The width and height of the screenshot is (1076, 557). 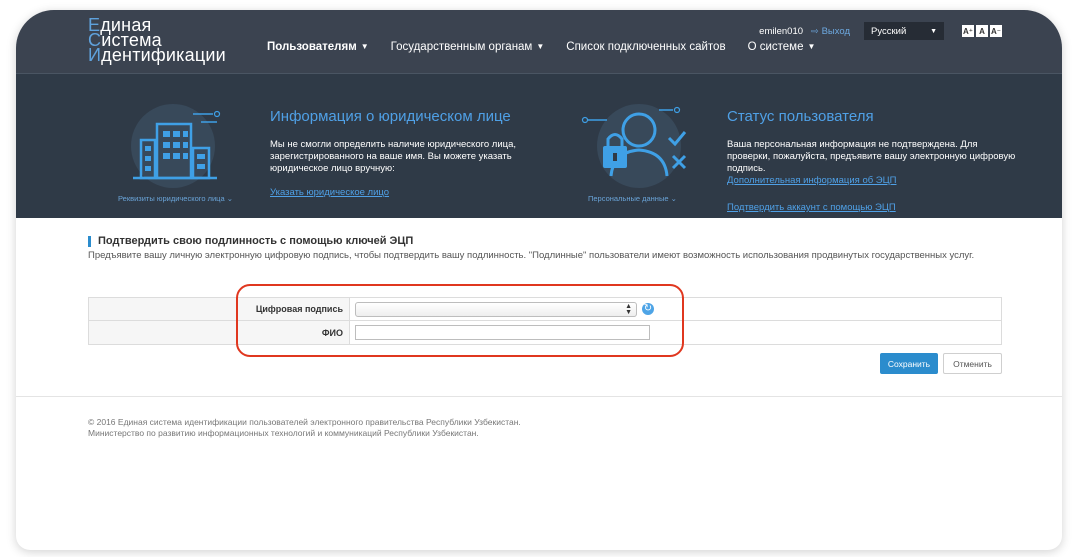 What do you see at coordinates (628, 198) in the screenshot?
I see `caption-label: Персональные данные` at bounding box center [628, 198].